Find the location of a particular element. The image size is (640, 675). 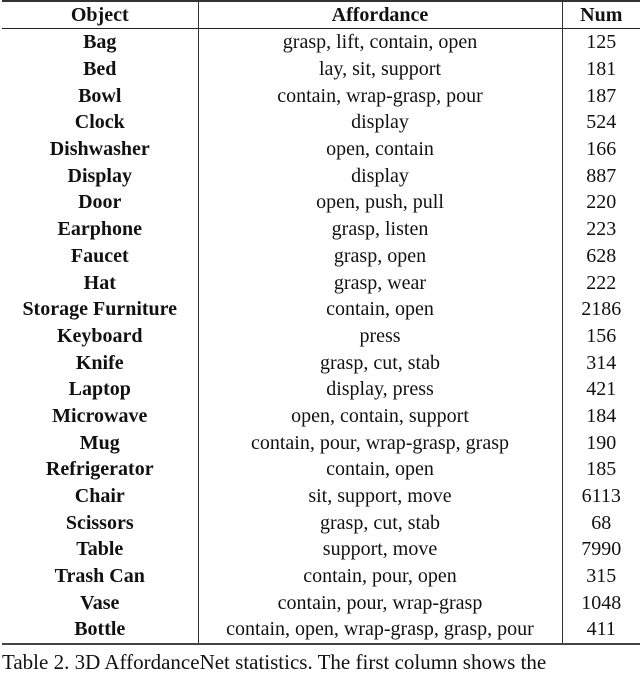

header-row: Object Affordance Num is located at coordinates (321, 15).